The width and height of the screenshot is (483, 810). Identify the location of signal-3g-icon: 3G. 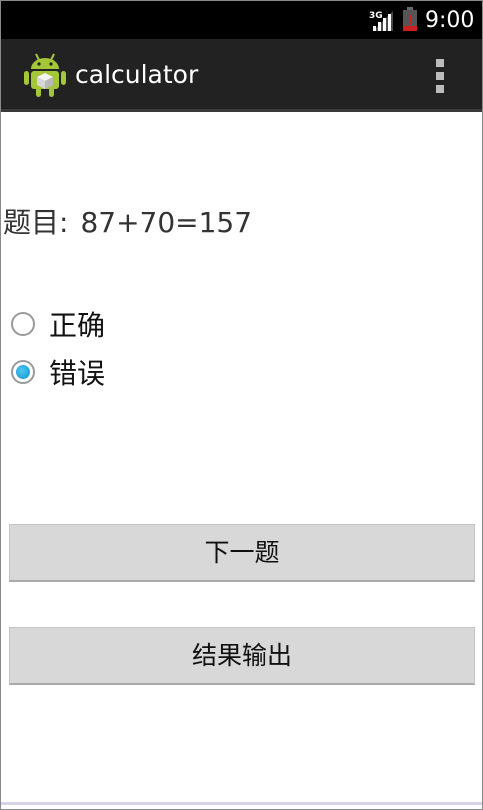
(381, 21).